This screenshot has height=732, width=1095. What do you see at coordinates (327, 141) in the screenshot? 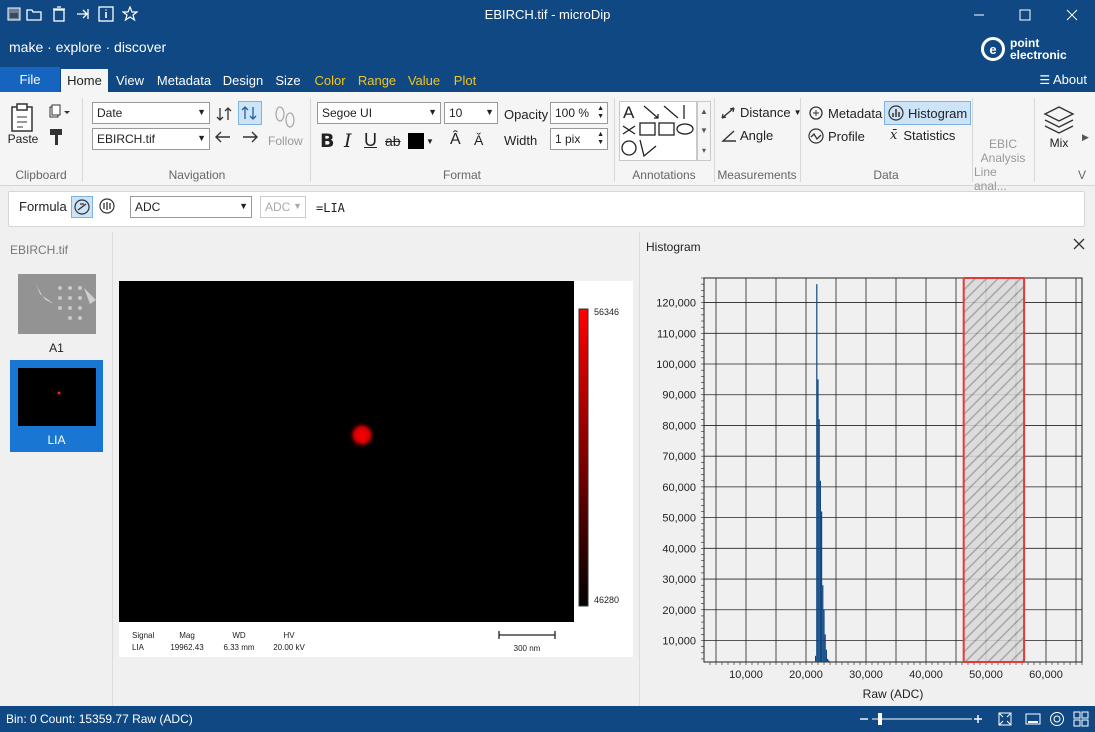
I see `bold-button: B` at bounding box center [327, 141].